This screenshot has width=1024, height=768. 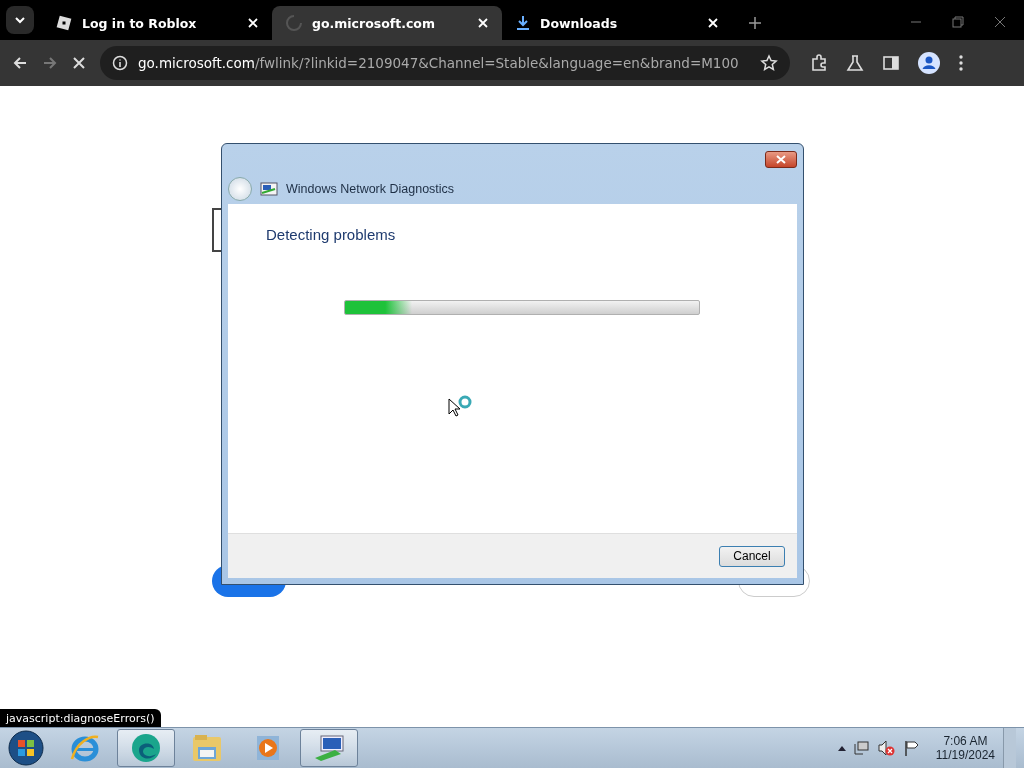 I want to click on browser-tab: Log in to Roblox, so click(x=157, y=23).